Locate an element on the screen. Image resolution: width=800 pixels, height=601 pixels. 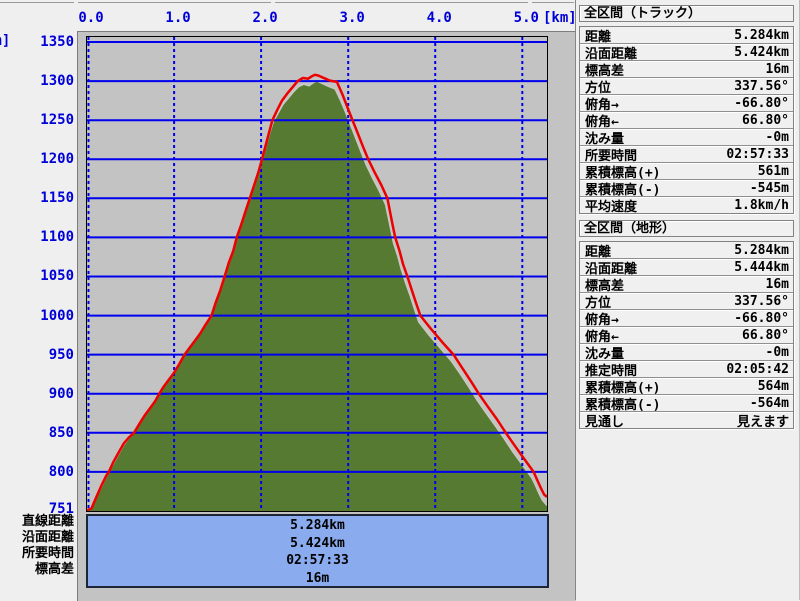
summary-row-label: 所要時間 is located at coordinates (47, 553).